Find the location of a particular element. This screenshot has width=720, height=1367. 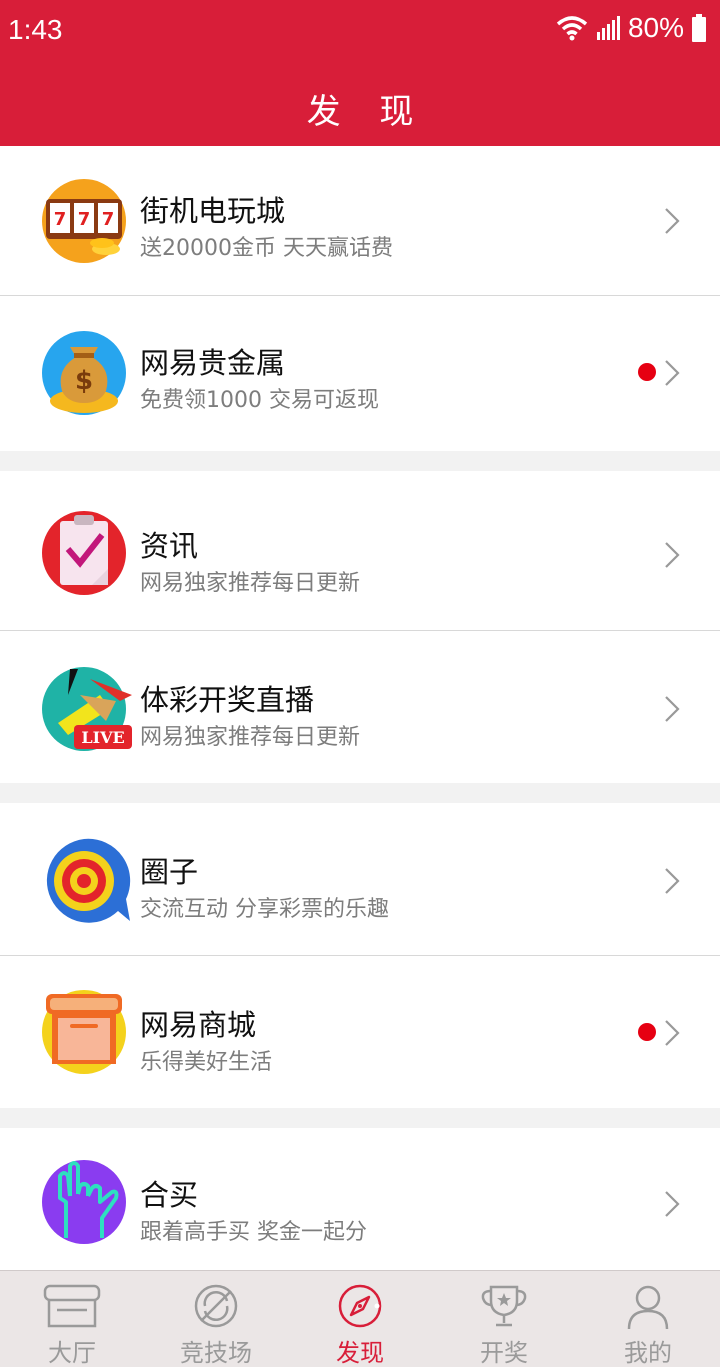

tab-label: 大厅 is located at coordinates (72, 1353).